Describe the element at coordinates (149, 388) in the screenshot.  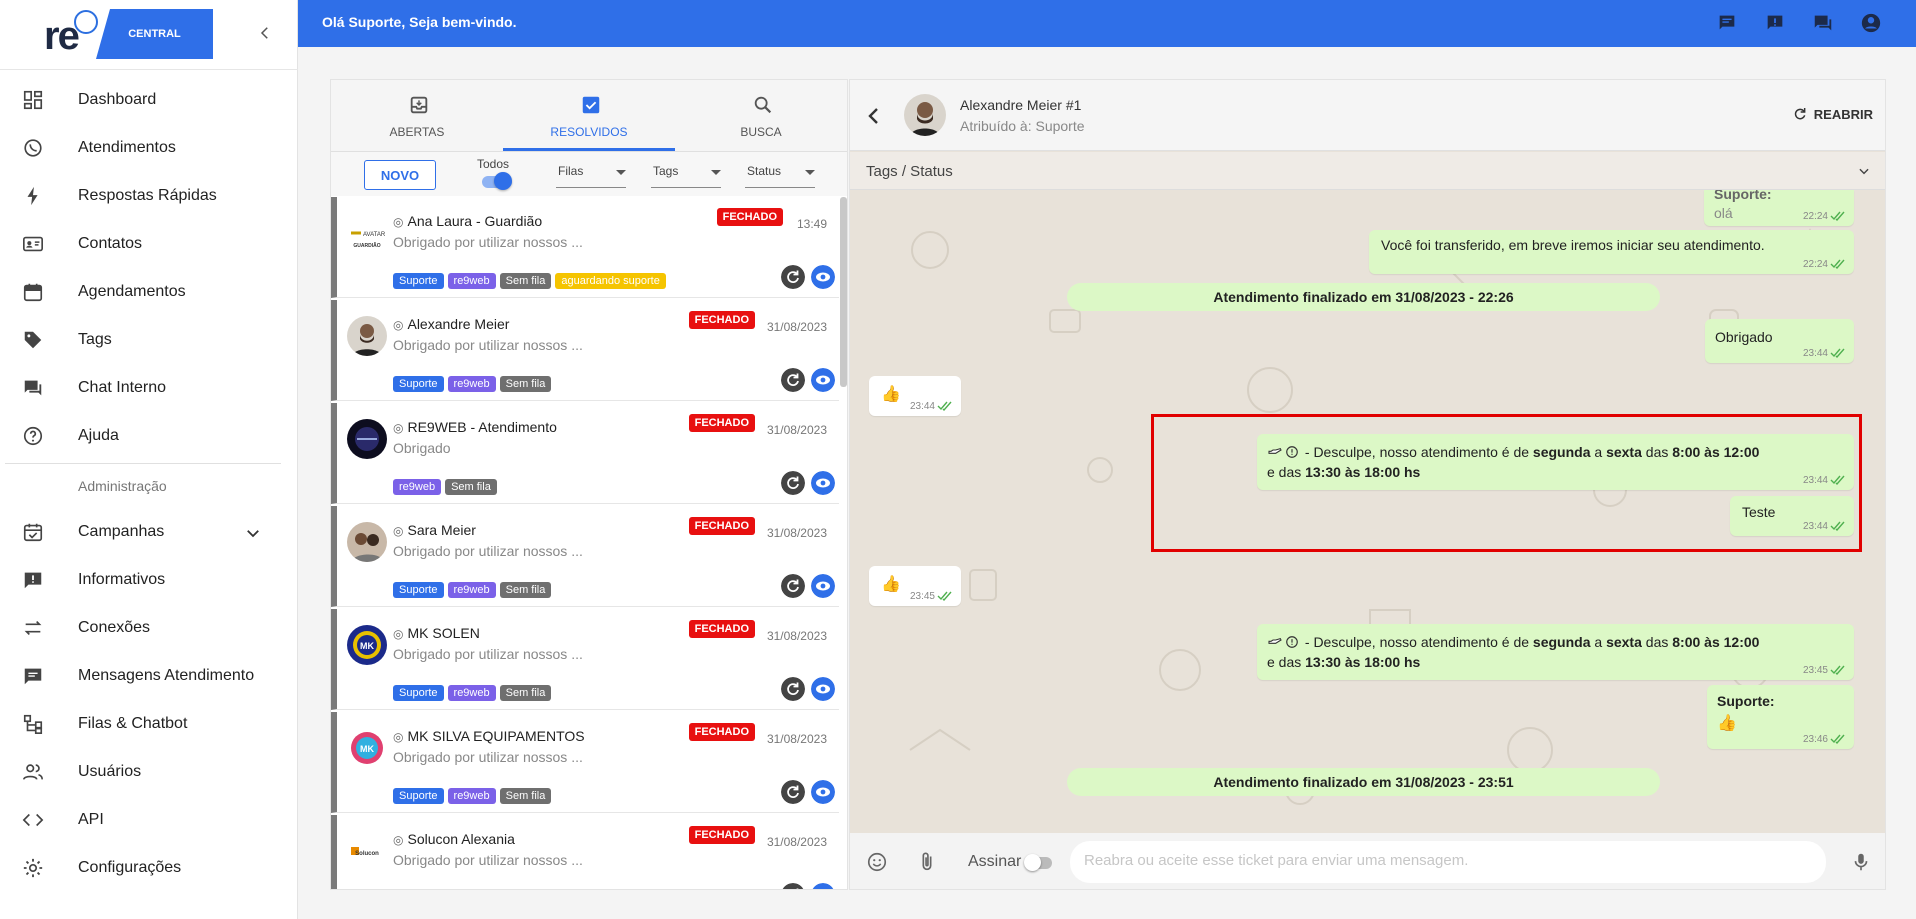
I see `sidebar-item-chat-interno: Chat Interno` at that location.